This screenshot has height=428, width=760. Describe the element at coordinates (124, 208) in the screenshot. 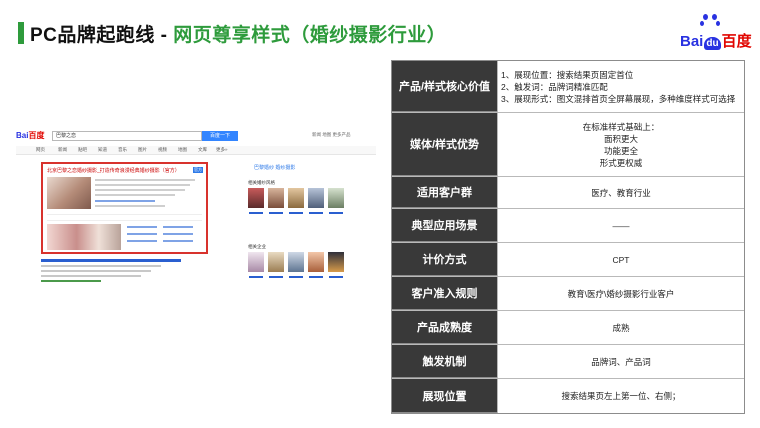

I see `brand-ad-box: 北京巴黎之恋婚纱摄影_打造传奇浪漫经典婚纱摄影（官方） 官方` at that location.